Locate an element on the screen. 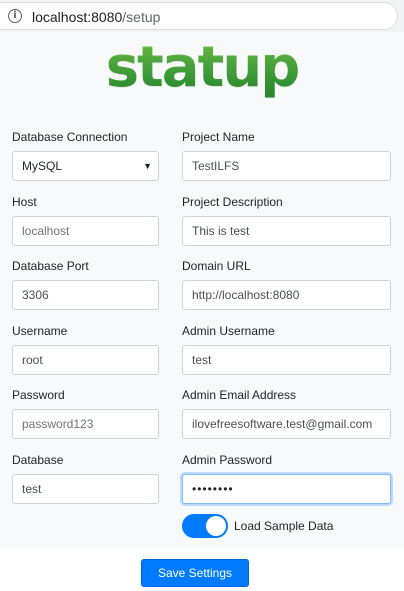 The width and height of the screenshot is (404, 591). url-host: localhost:8080 is located at coordinates (77, 17).